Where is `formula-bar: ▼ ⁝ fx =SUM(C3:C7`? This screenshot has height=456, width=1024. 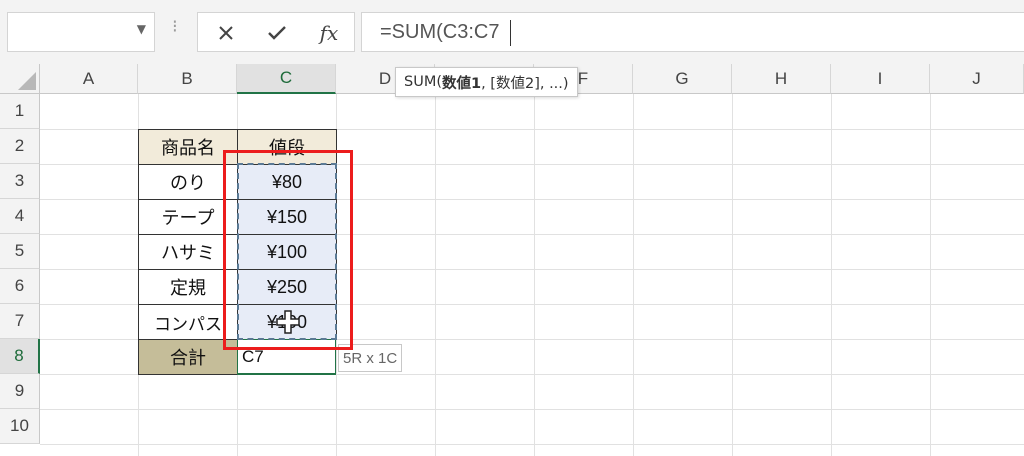
formula-bar: ▼ ⁝ fx =SUM(C3:C7 is located at coordinates (512, 32).